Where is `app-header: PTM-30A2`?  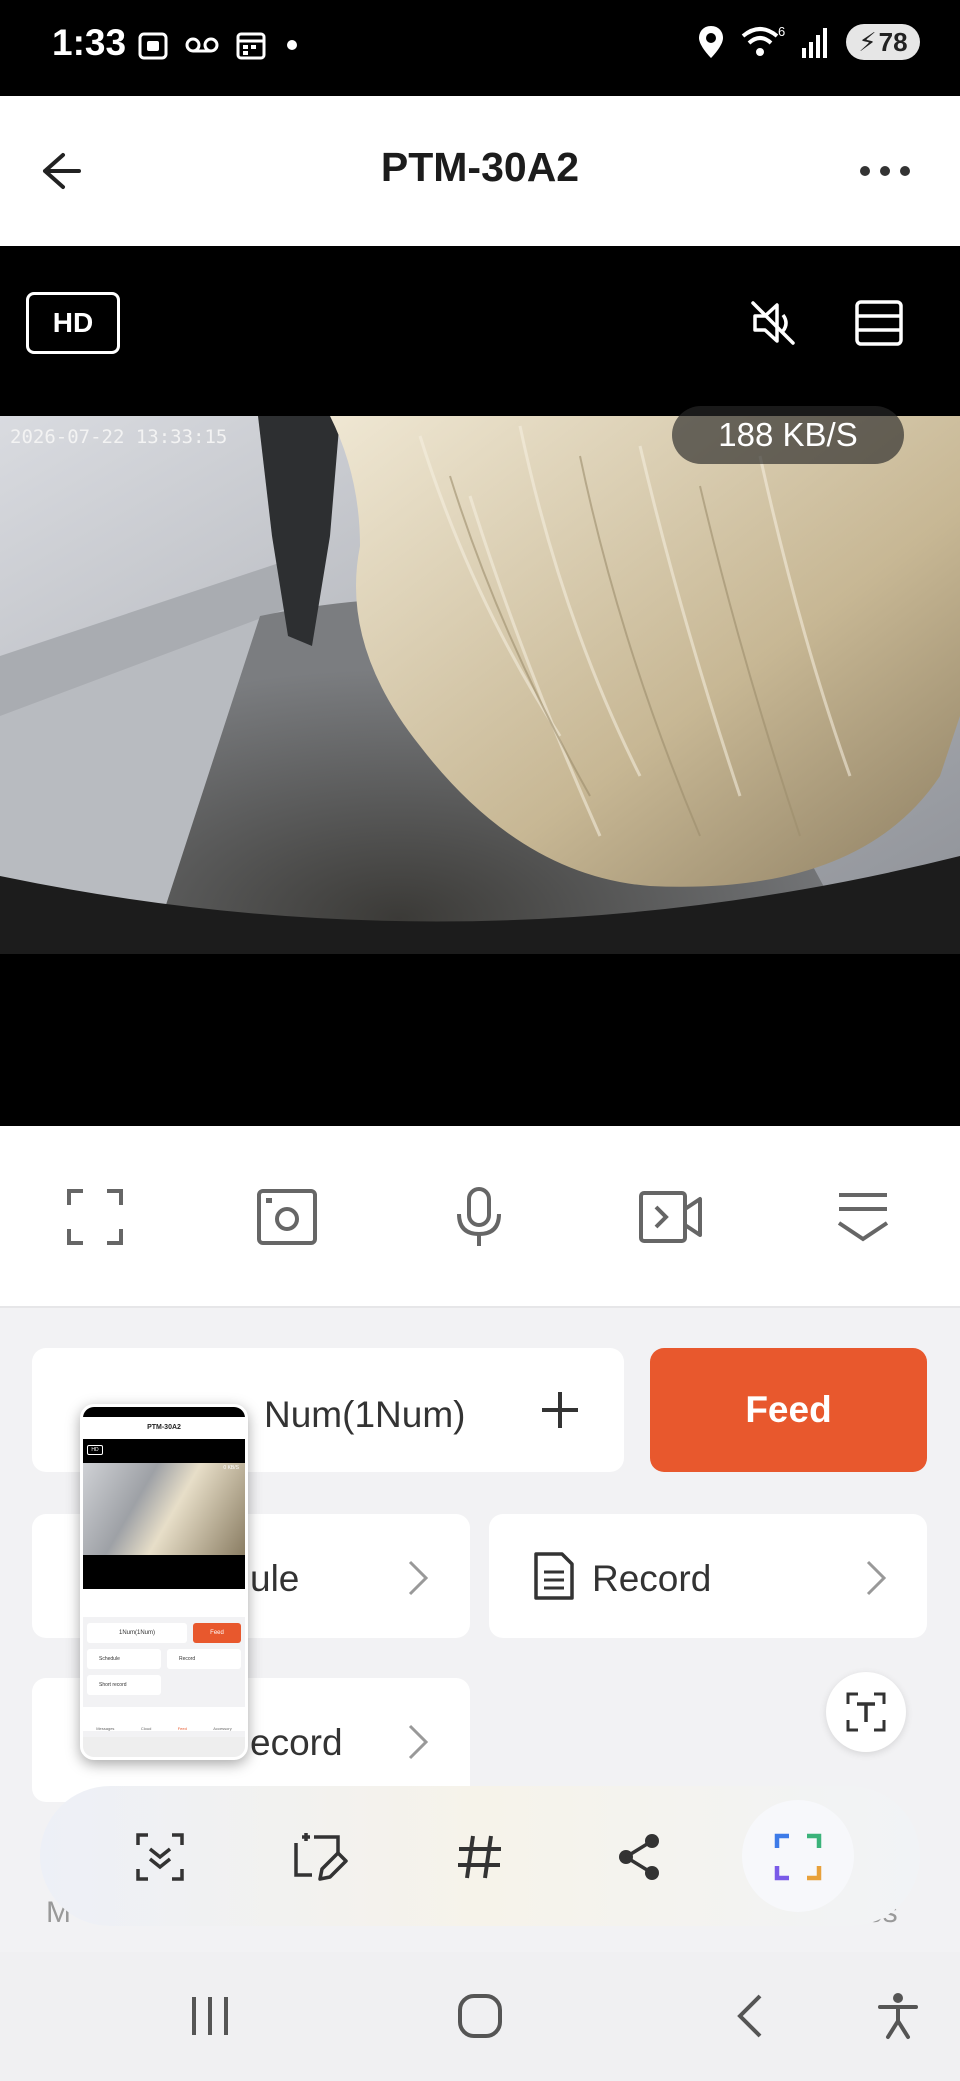
app-header: PTM-30A2 is located at coordinates (480, 171).